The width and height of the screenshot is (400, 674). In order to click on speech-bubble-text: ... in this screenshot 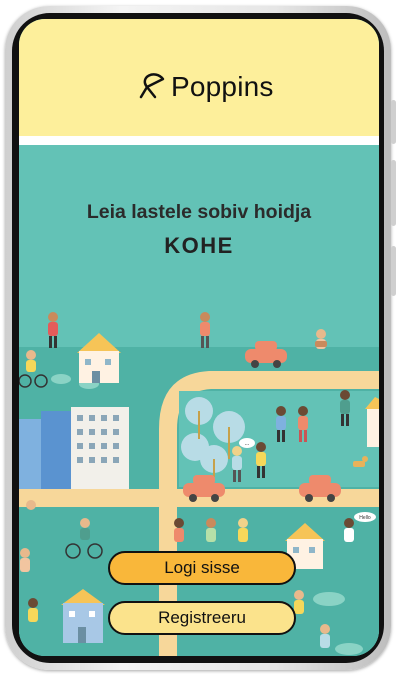, I will do `click(246, 444)`.